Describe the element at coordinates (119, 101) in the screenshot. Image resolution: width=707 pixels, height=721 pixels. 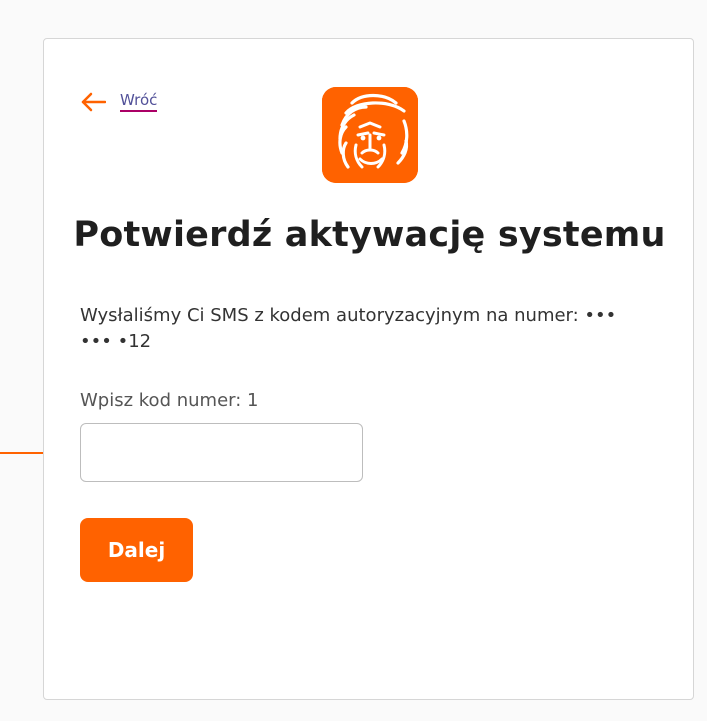
I see `back-link: Wróć` at that location.